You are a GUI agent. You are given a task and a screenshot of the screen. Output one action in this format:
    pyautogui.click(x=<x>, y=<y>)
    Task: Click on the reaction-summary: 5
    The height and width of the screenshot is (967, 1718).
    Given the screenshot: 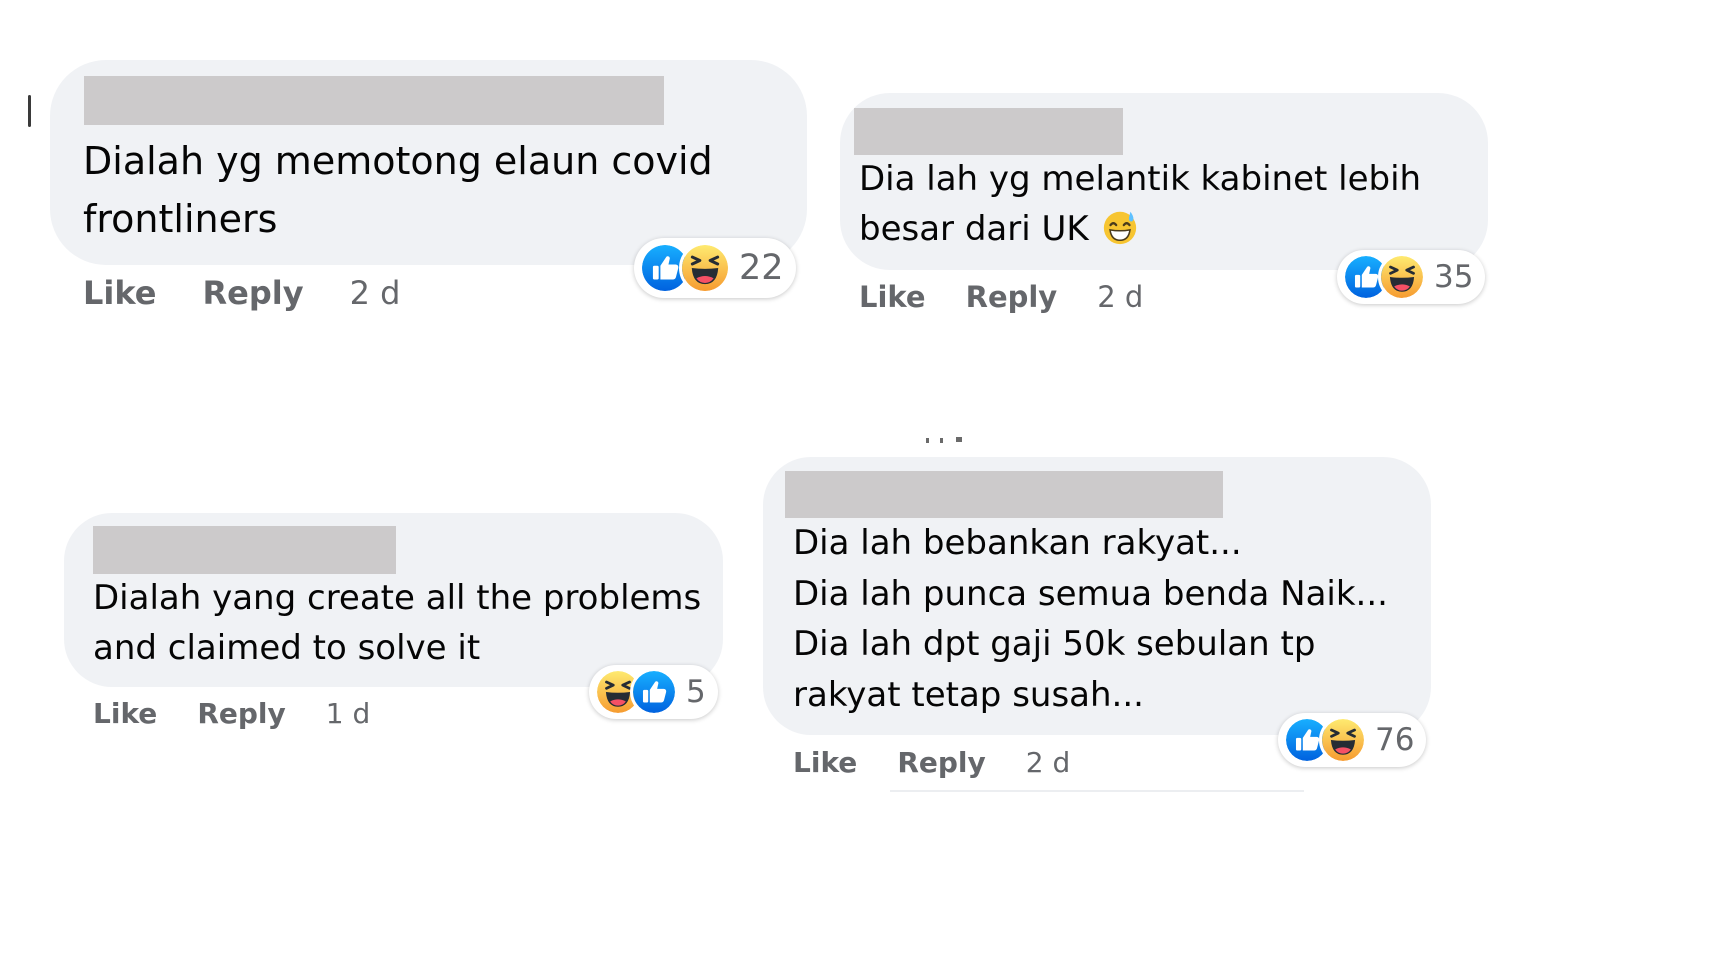 What is the action you would take?
    pyautogui.click(x=653, y=692)
    